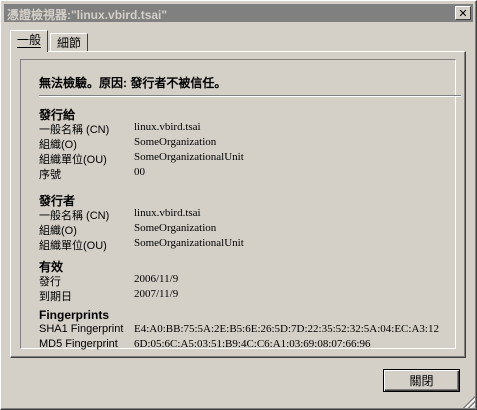  What do you see at coordinates (74, 130) in the screenshot?
I see `issued-to-cn-label: 一般名稱 (CN)` at bounding box center [74, 130].